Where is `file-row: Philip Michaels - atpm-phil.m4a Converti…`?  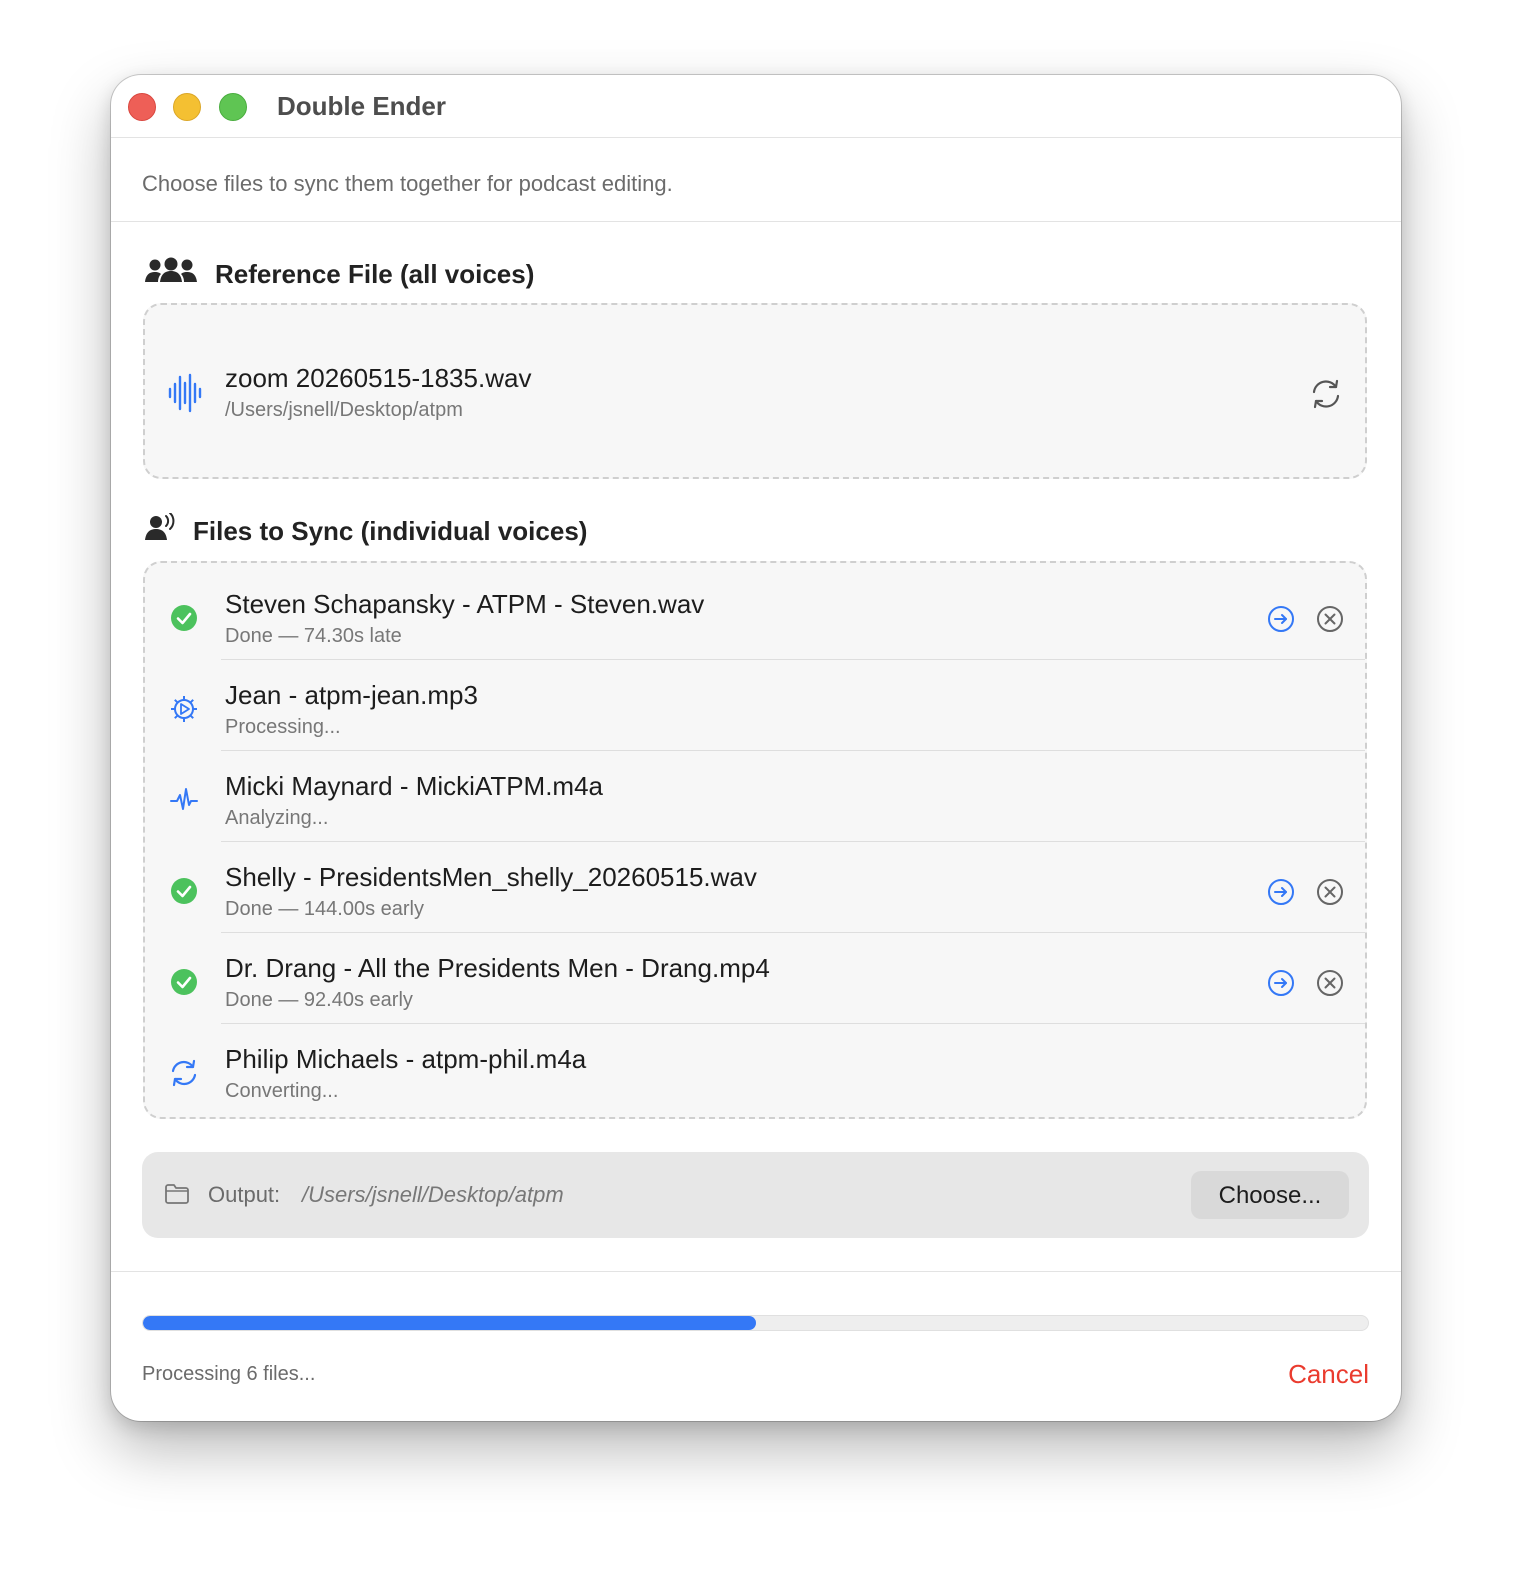
file-row: Philip Michaels - atpm-phil.m4a Converti… is located at coordinates (755, 1069).